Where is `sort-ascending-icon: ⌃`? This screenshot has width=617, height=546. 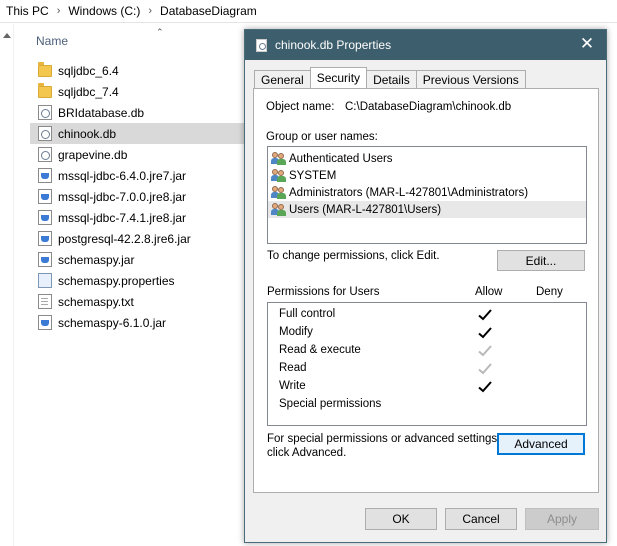 sort-ascending-icon: ⌃ is located at coordinates (160, 32).